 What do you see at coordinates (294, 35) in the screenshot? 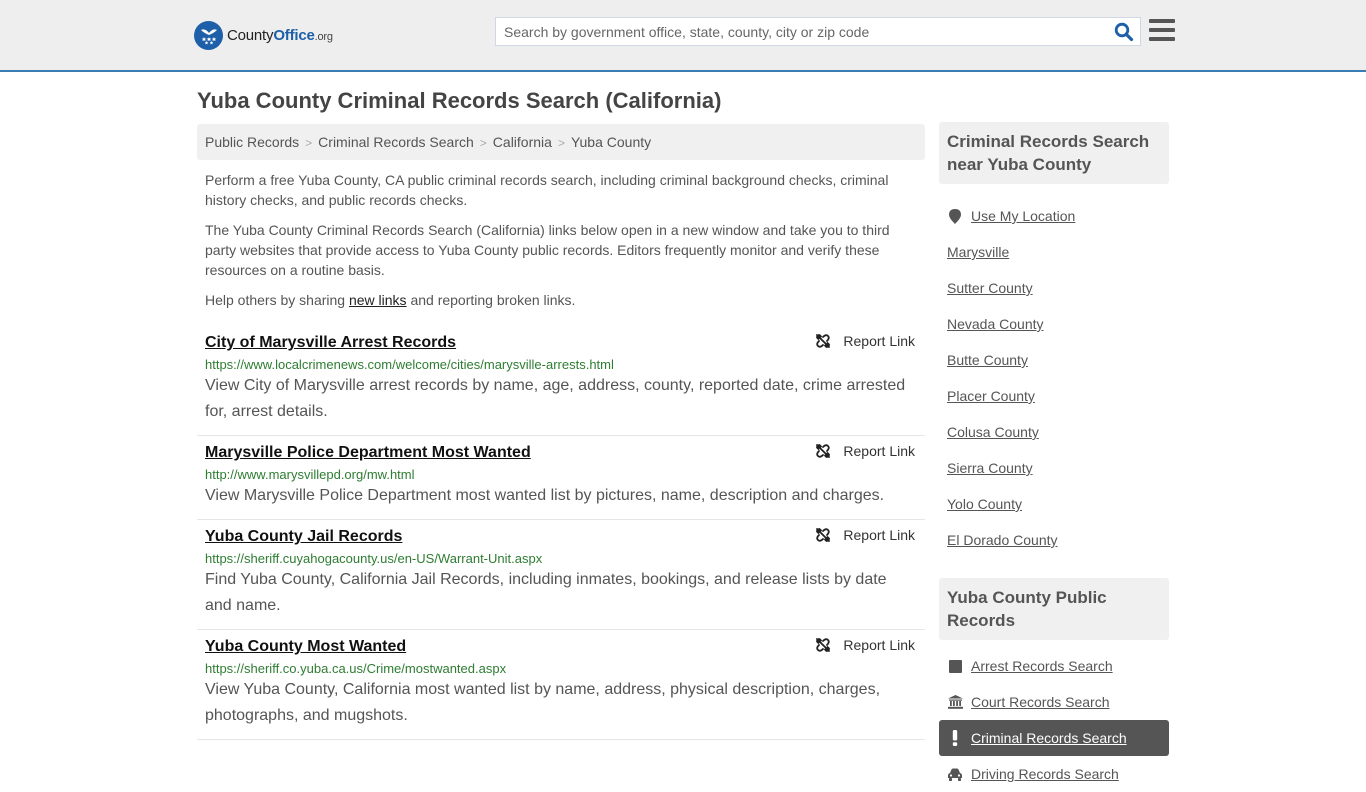
I see `logo-part-office: Office` at bounding box center [294, 35].